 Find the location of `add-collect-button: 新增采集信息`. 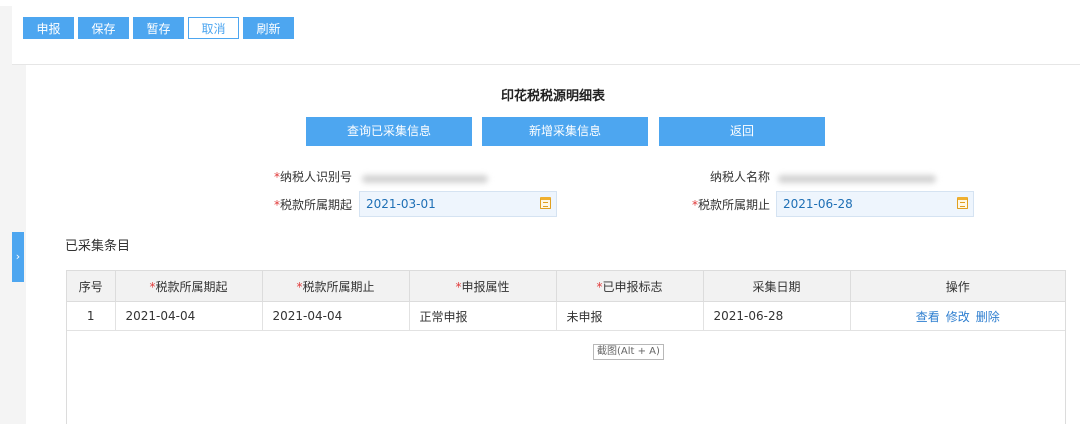

add-collect-button: 新增采集信息 is located at coordinates (565, 131).